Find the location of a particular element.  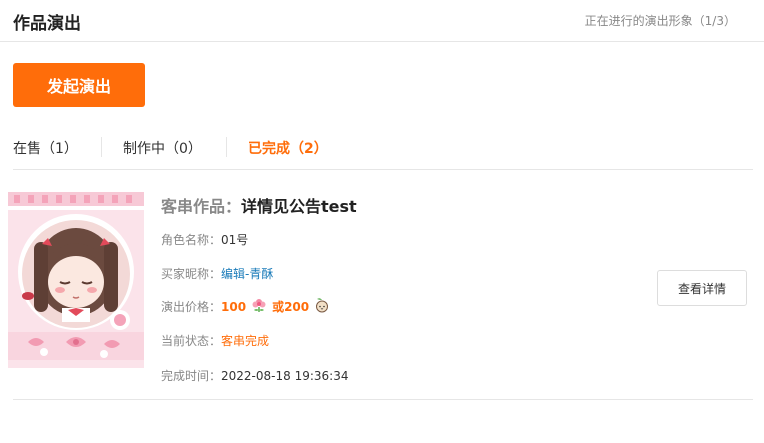

character-thumbnail-image is located at coordinates (76, 280).